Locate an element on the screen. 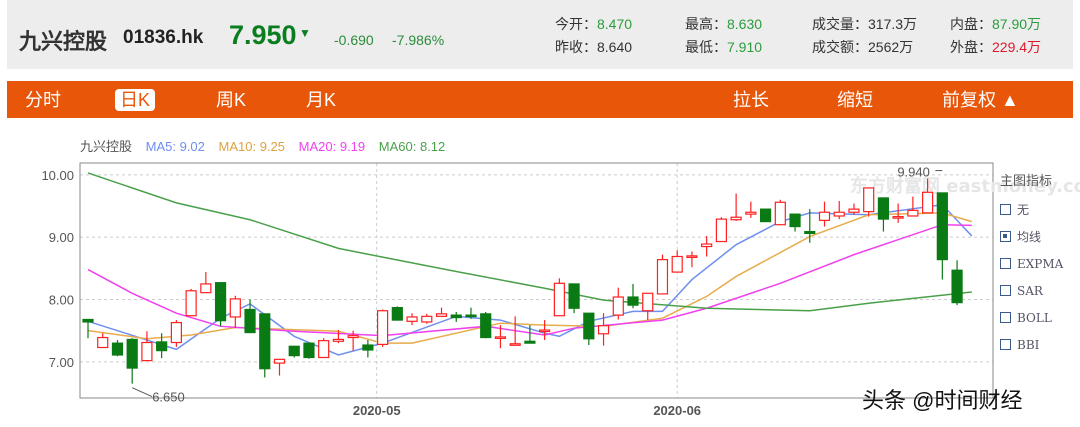 This screenshot has width=1080, height=427. indicator-title: 主图指标 is located at coordinates (1026, 180).